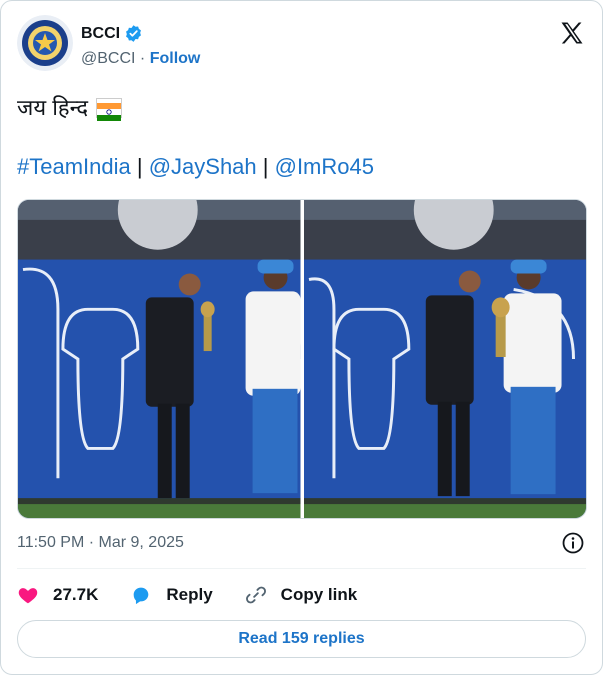 The width and height of the screenshot is (605, 677). I want to click on like-button: 27.7K, so click(57, 595).